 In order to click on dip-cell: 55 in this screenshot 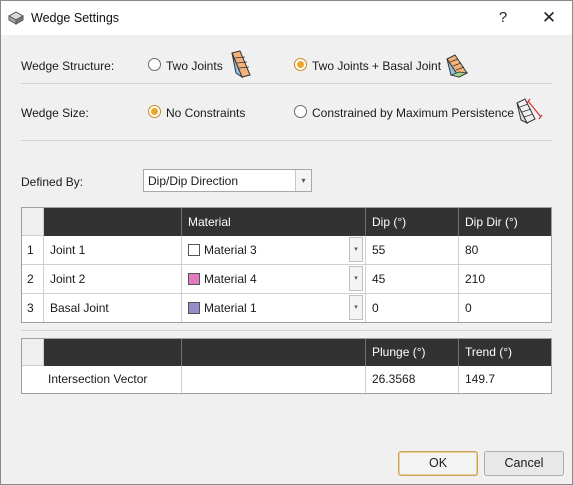, I will do `click(412, 250)`.